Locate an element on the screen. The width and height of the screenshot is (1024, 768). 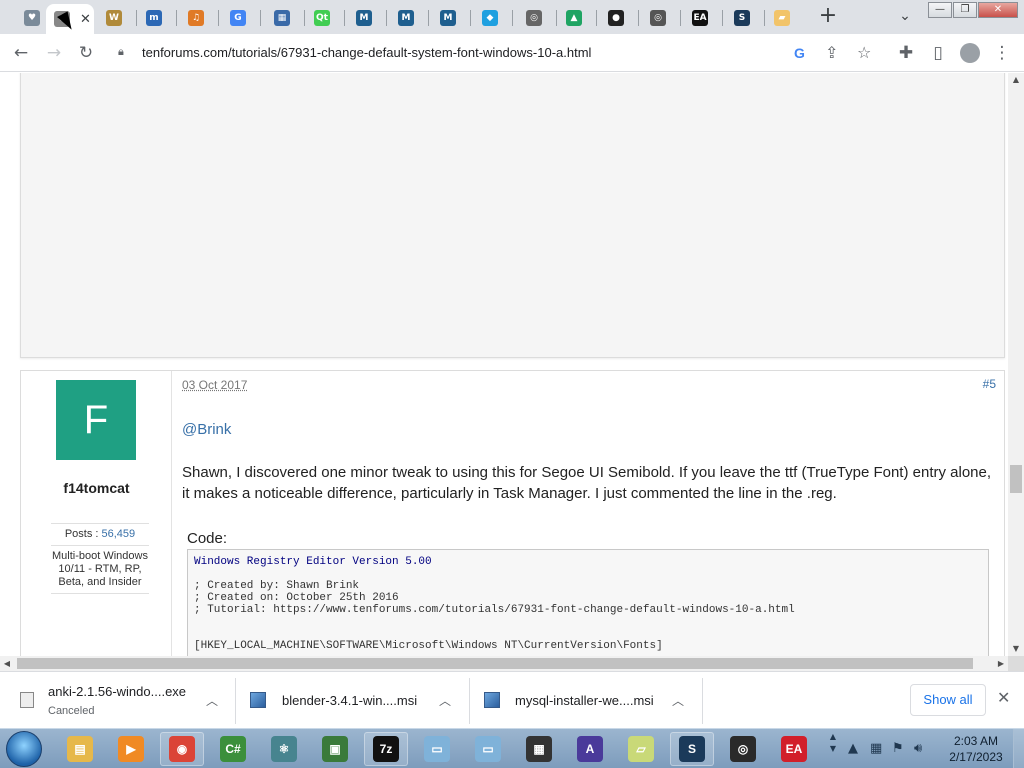
taskbar-app-arc: A is located at coordinates (590, 749).